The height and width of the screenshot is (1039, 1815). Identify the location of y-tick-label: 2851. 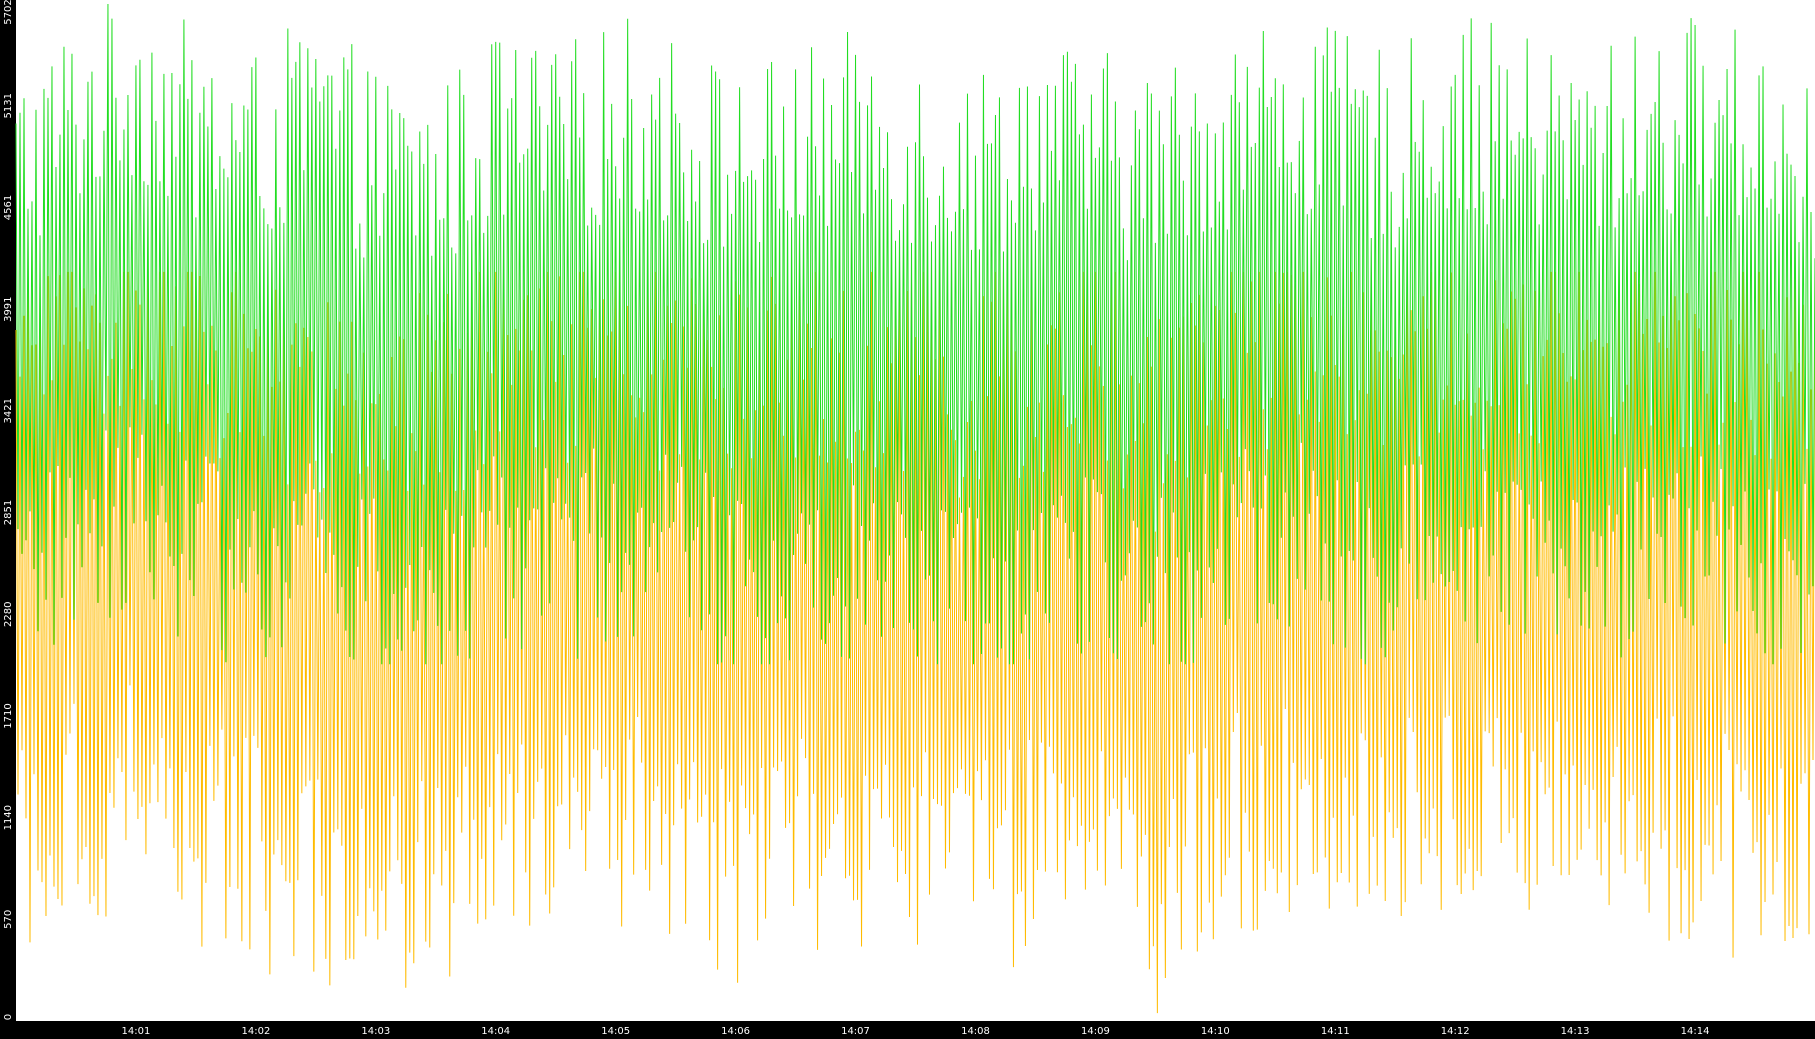
(8, 512).